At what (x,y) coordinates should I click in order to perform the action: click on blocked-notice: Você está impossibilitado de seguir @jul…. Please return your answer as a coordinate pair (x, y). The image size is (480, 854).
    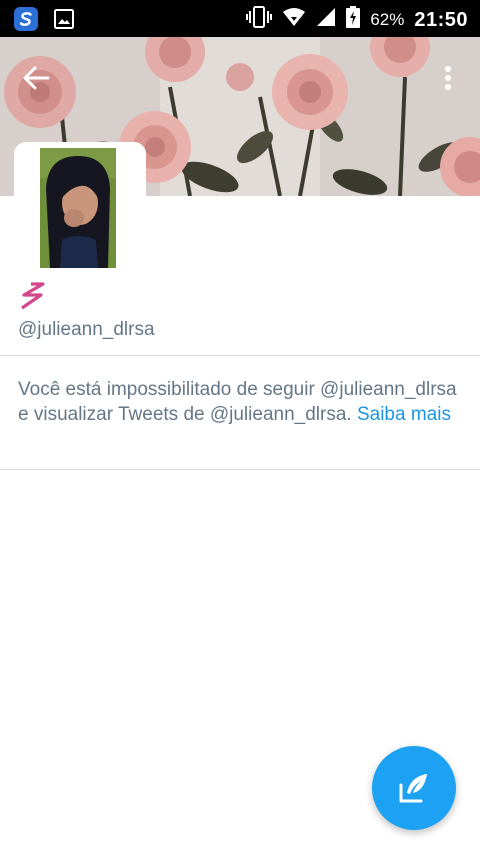
    Looking at the image, I should click on (238, 402).